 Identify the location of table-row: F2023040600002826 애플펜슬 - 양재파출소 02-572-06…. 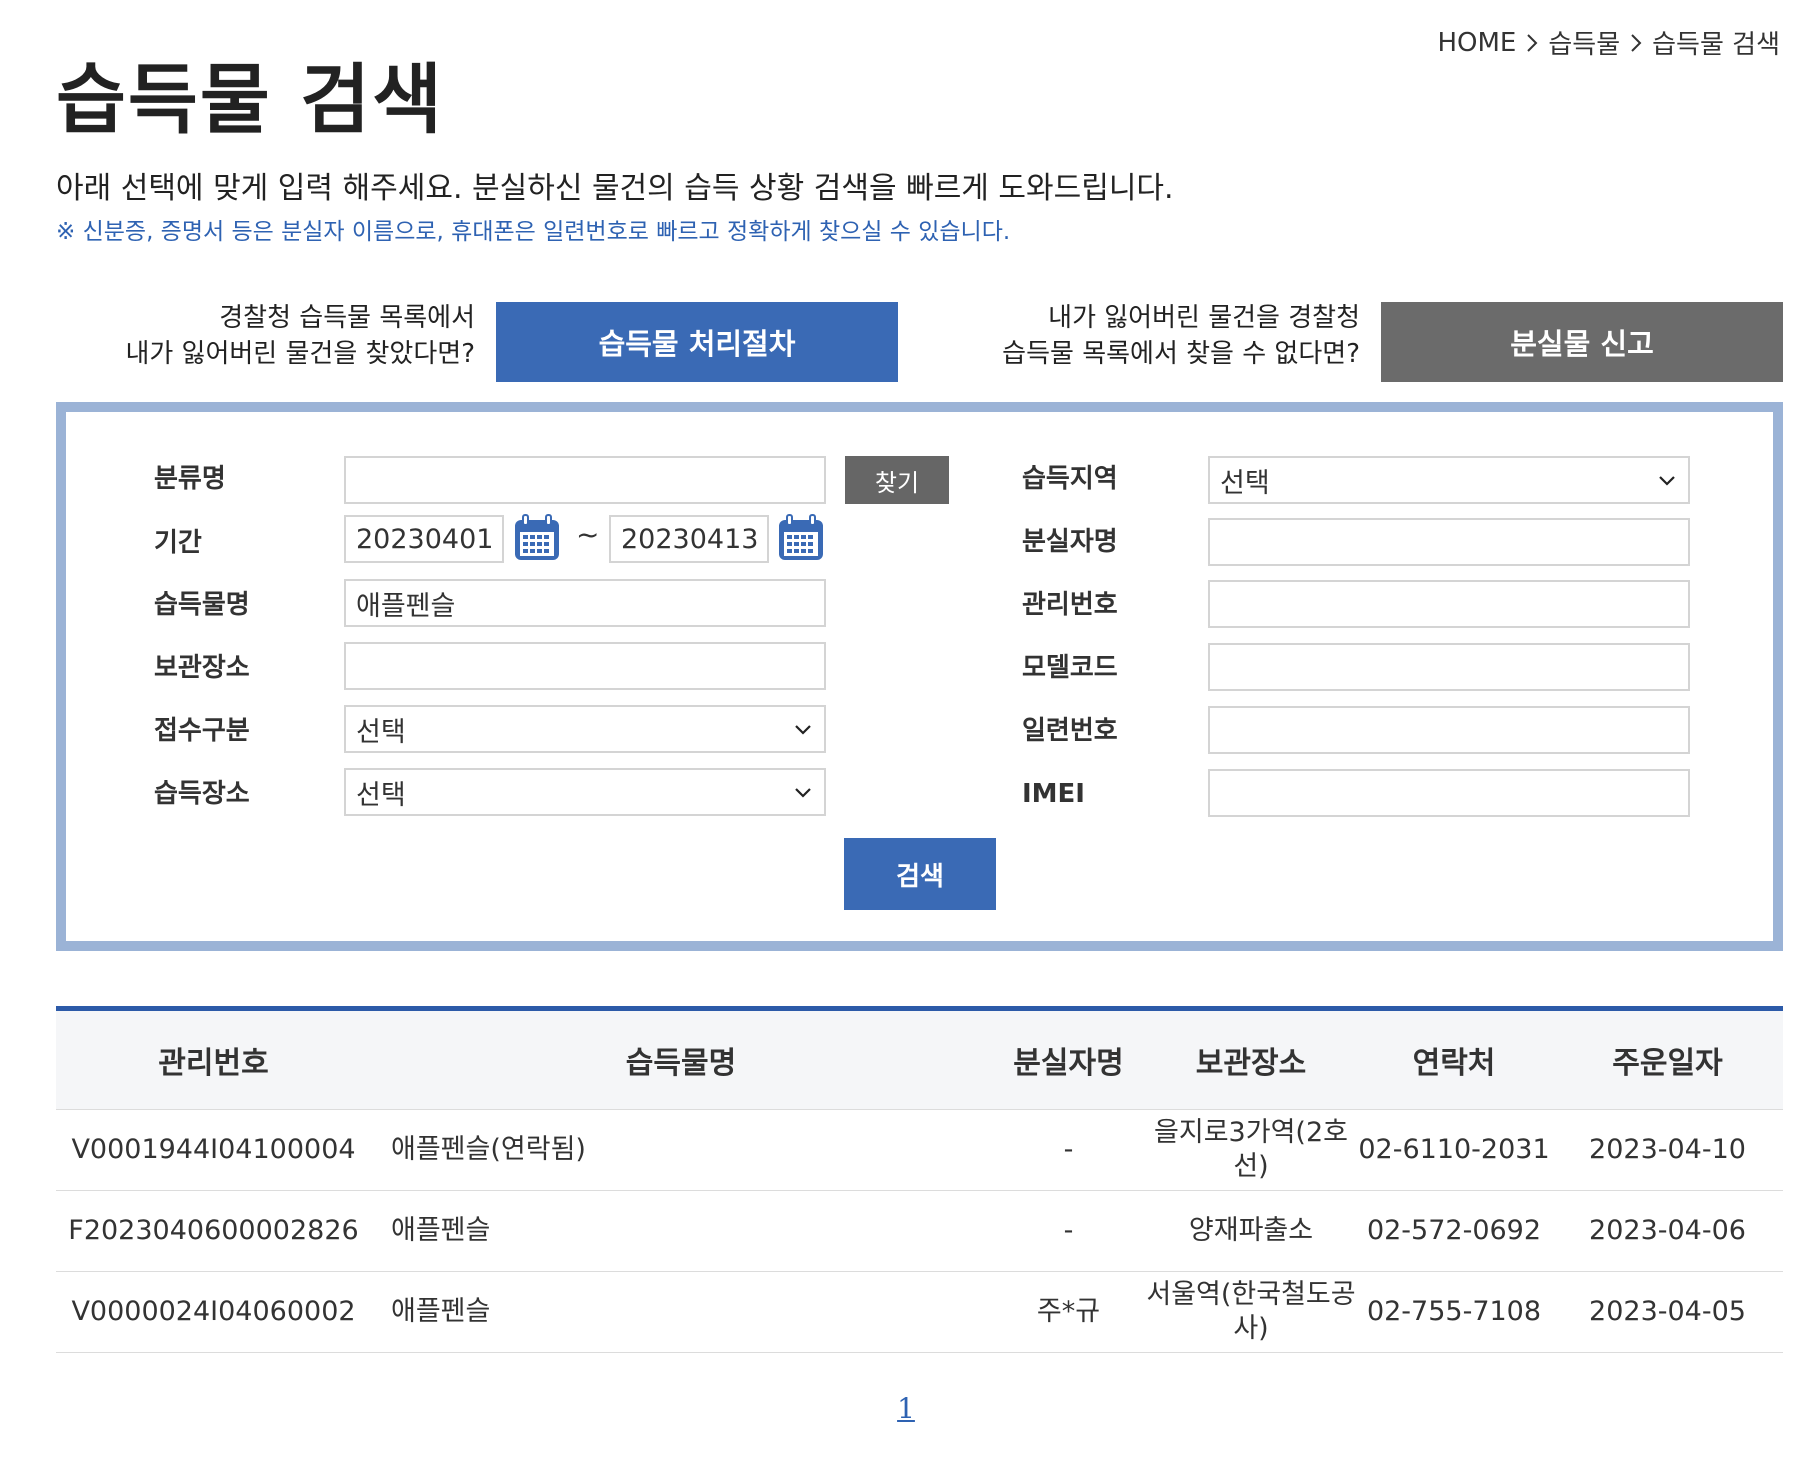
(919, 1231).